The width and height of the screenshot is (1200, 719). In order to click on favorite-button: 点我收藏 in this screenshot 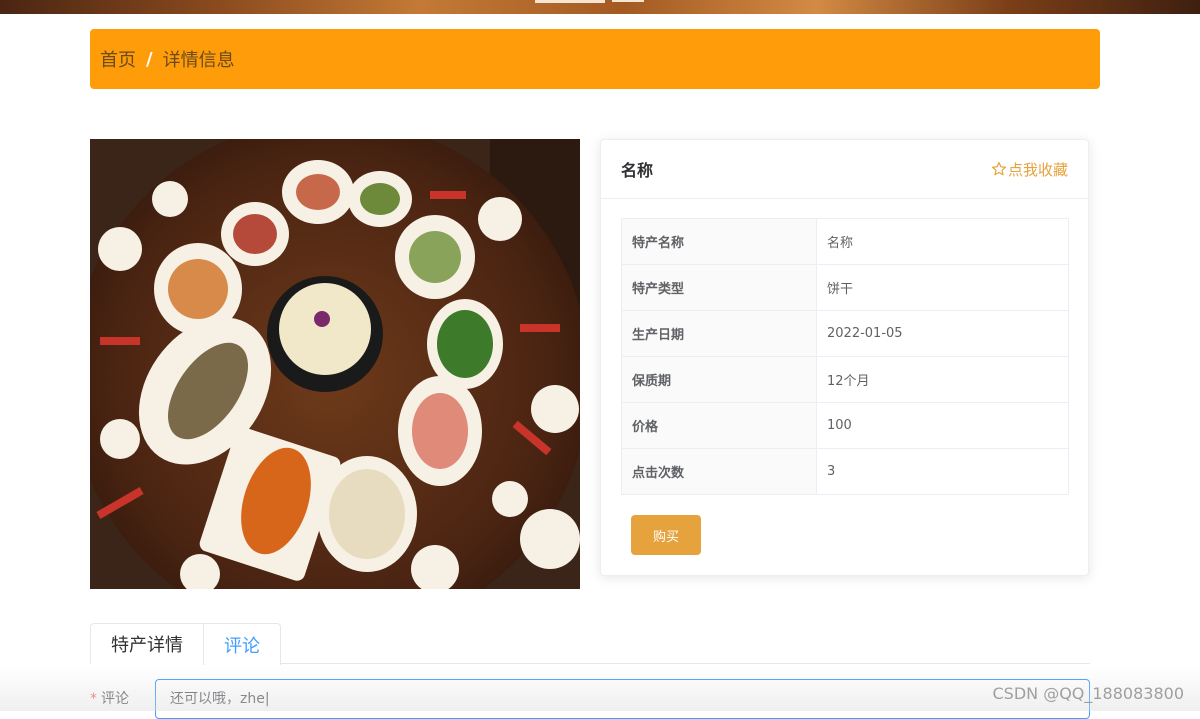, I will do `click(1029, 169)`.